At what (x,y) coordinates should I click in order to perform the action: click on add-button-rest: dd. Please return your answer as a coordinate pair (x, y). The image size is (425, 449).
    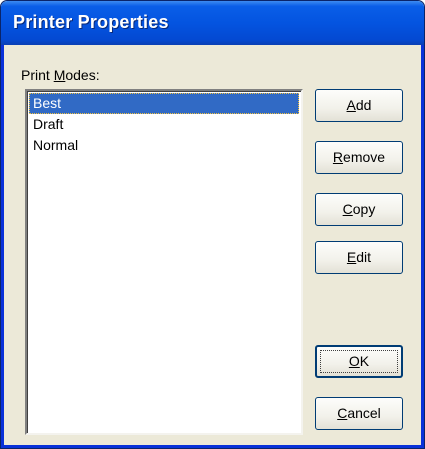
    Looking at the image, I should click on (363, 105).